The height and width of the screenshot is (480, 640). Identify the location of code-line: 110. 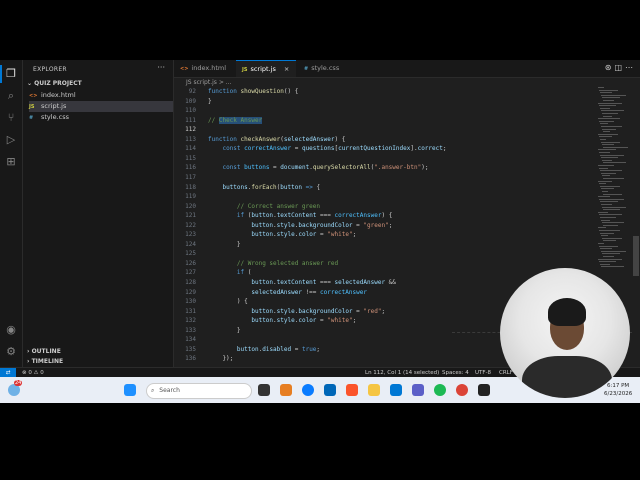
(386, 111).